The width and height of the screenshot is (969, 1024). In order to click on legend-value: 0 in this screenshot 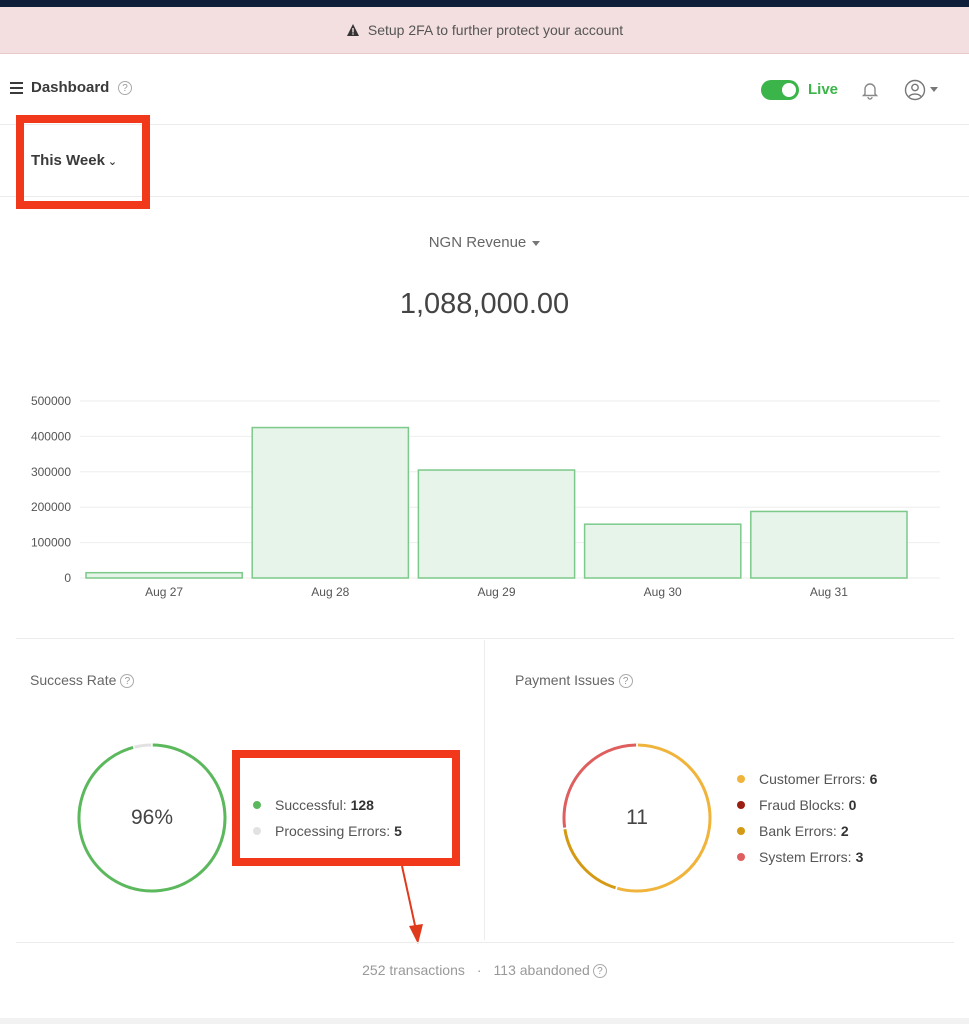, I will do `click(852, 805)`.